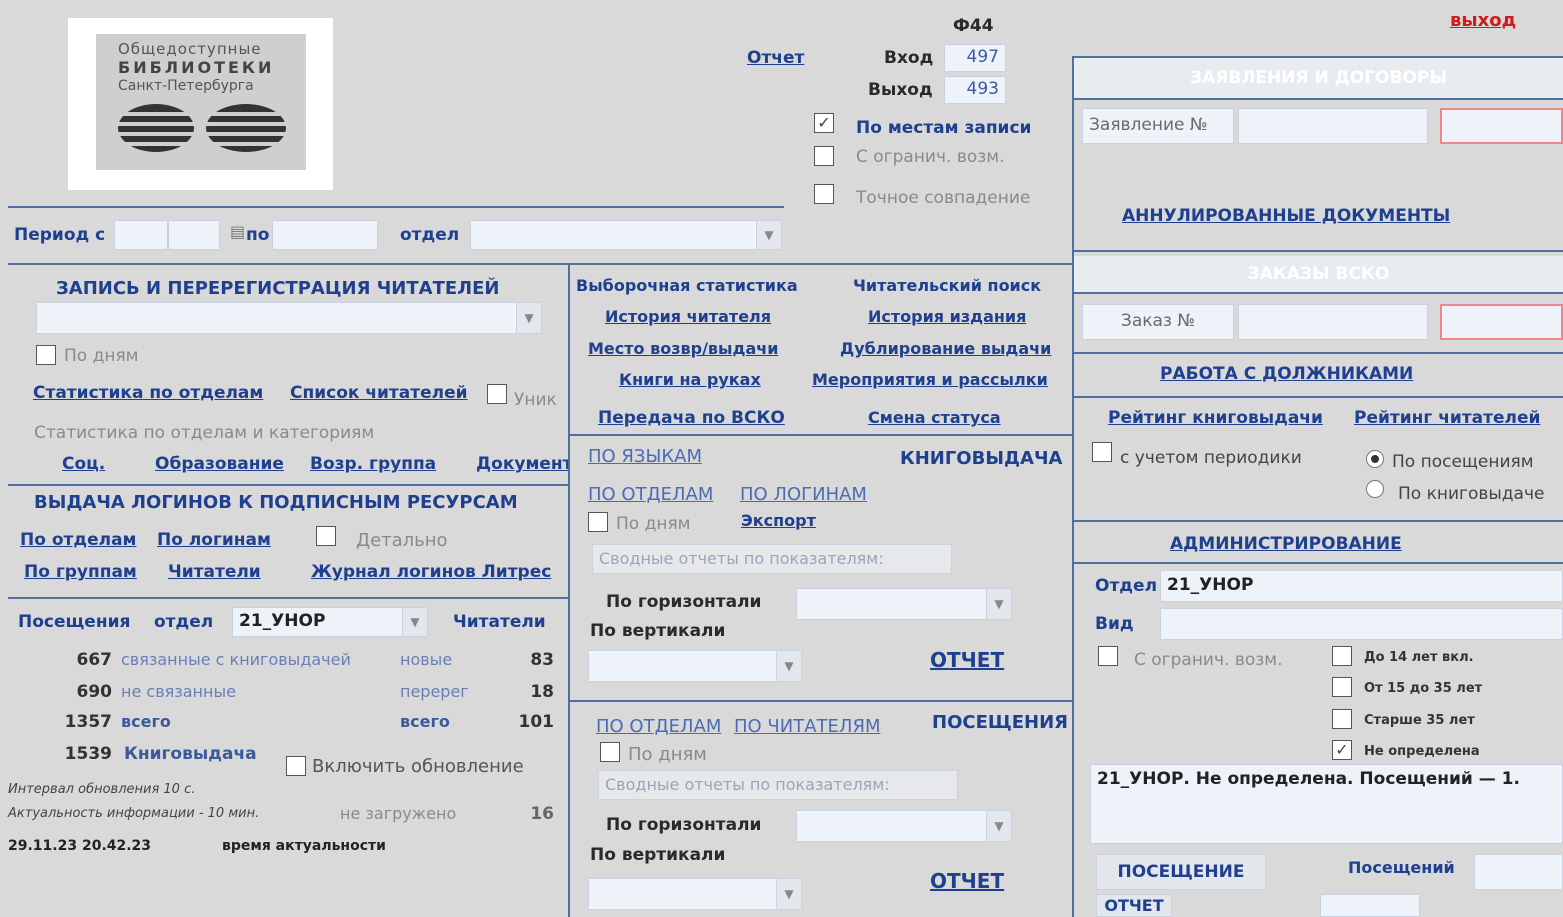  I want to click on in-label: Вход, so click(909, 58).